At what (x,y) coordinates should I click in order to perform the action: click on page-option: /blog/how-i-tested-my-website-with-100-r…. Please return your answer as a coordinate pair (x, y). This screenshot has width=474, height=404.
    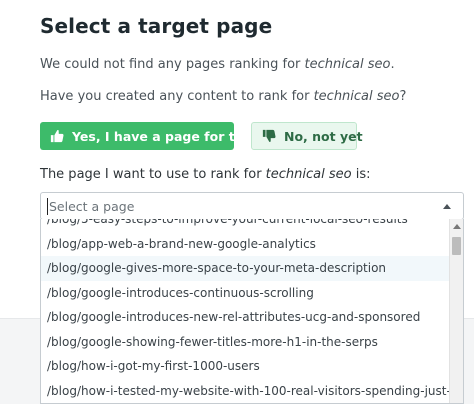
    Looking at the image, I should click on (245, 391).